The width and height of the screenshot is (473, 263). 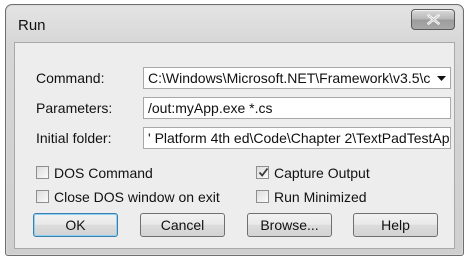 What do you see at coordinates (42, 196) in the screenshot?
I see `close-dos-window-box` at bounding box center [42, 196].